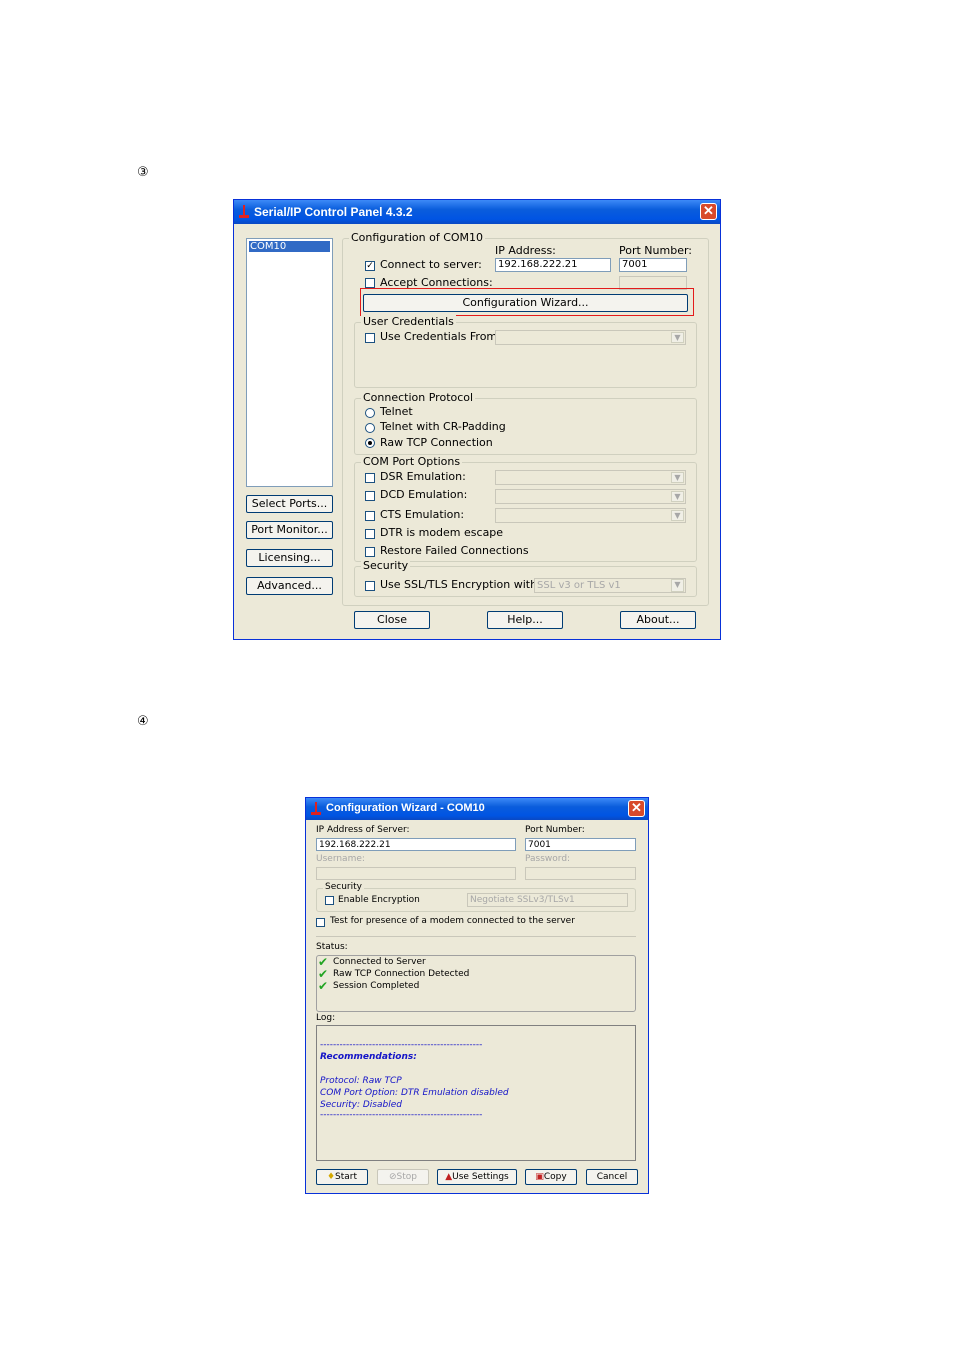  Describe the element at coordinates (370, 516) in the screenshot. I see `cts-emulation-checkbox` at that location.